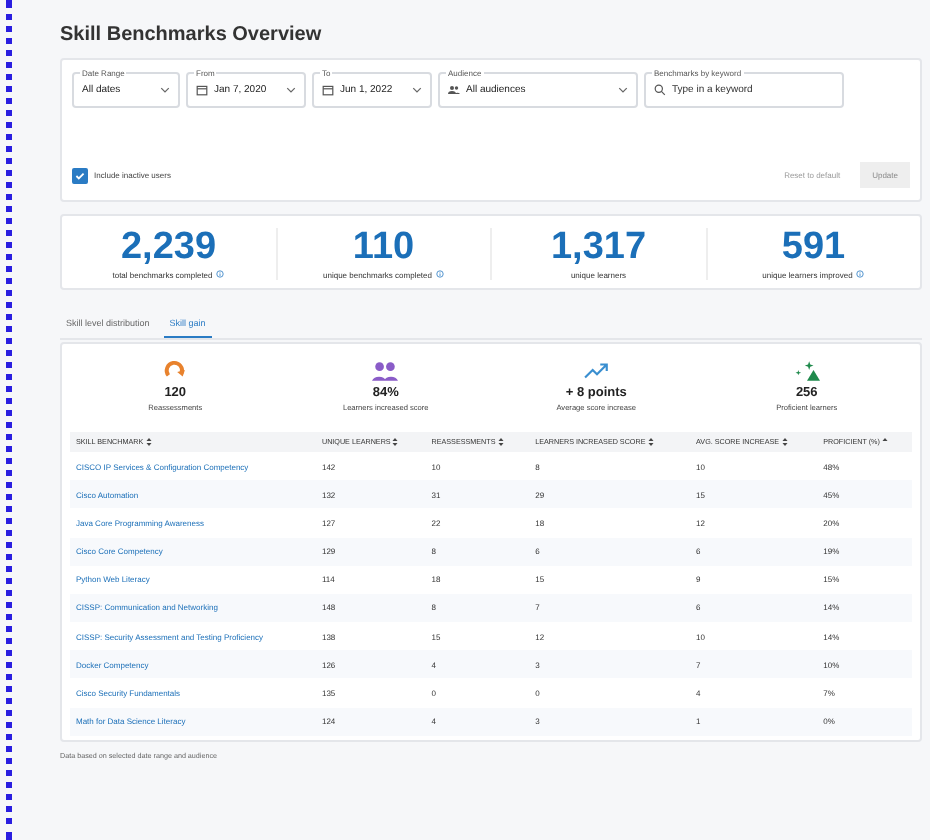  Describe the element at coordinates (806, 370) in the screenshot. I see `sparkle-mountain-icon` at that location.